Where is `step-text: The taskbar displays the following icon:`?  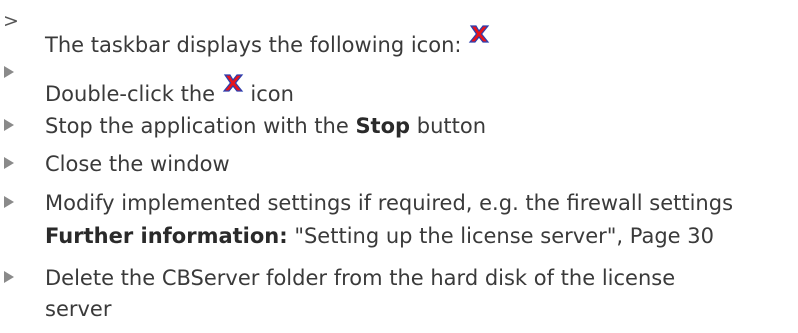 step-text: The taskbar displays the following icon: is located at coordinates (267, 41).